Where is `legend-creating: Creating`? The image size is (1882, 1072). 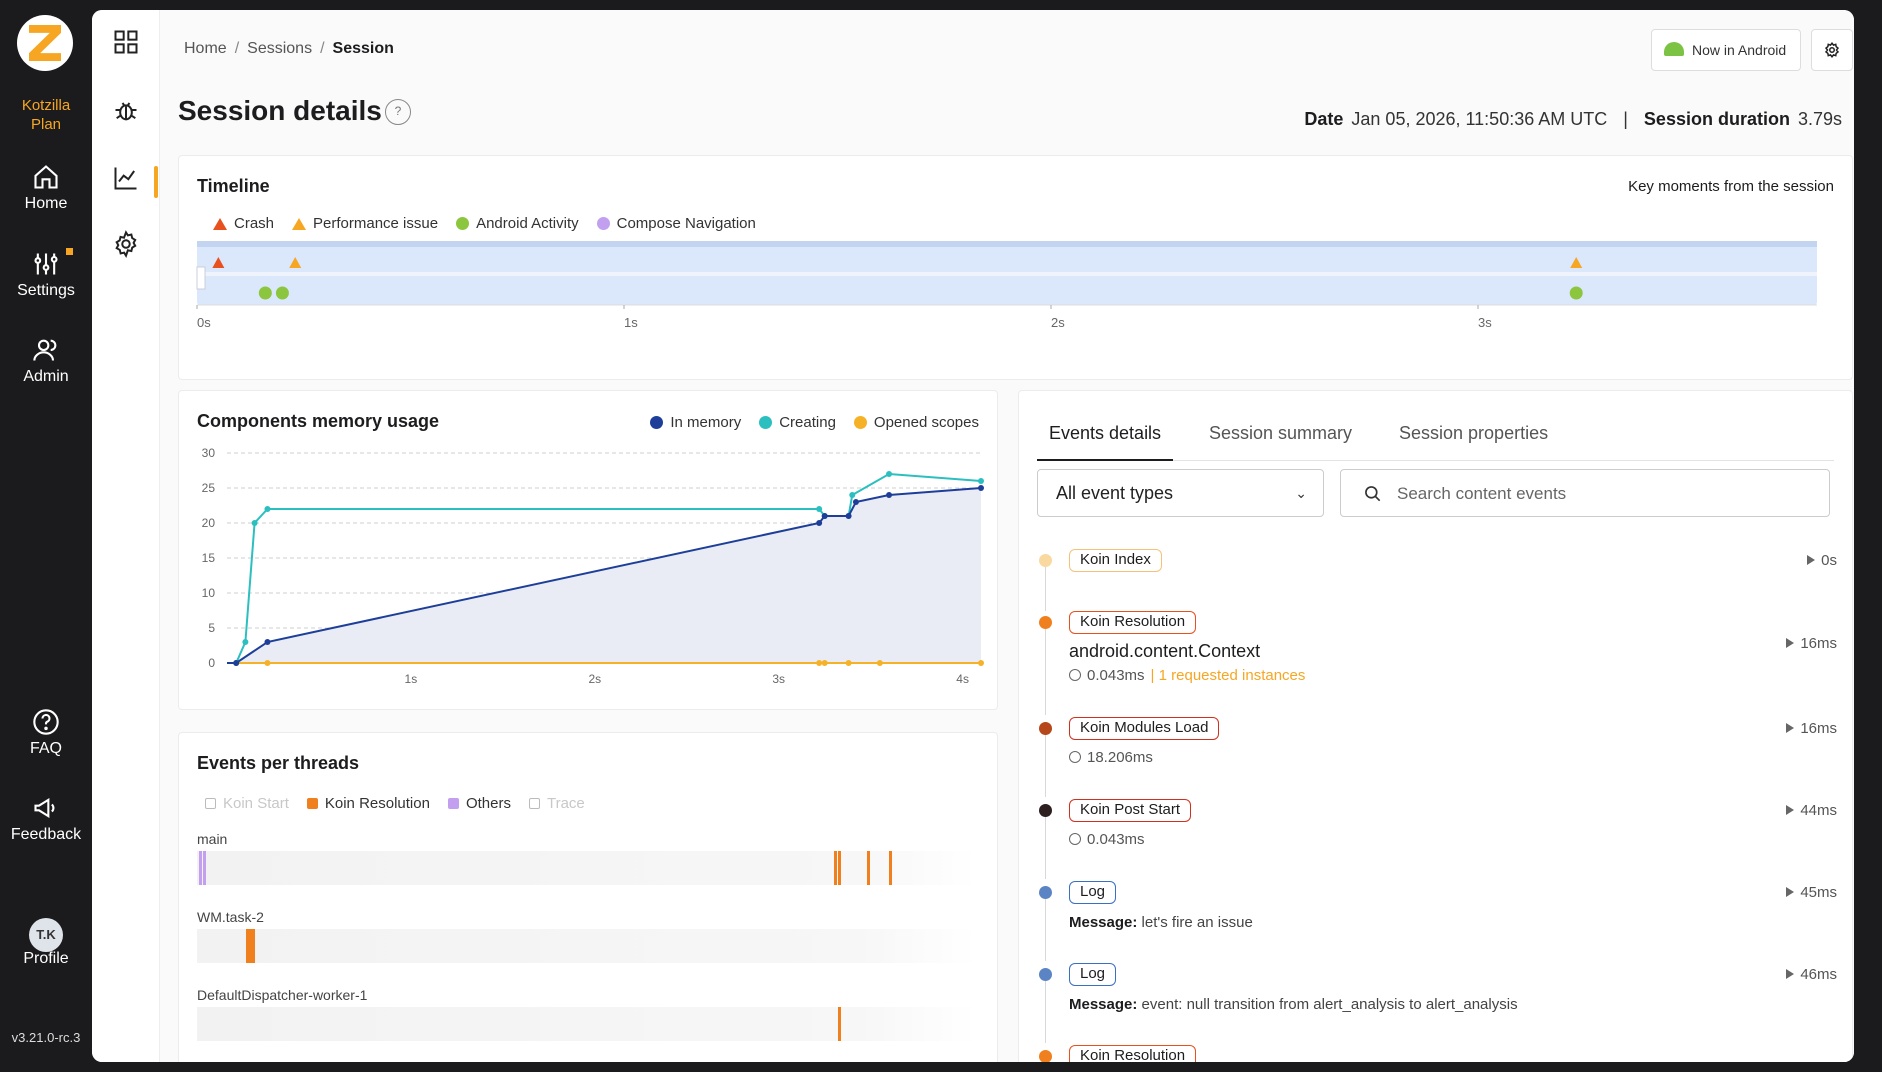 legend-creating: Creating is located at coordinates (797, 422).